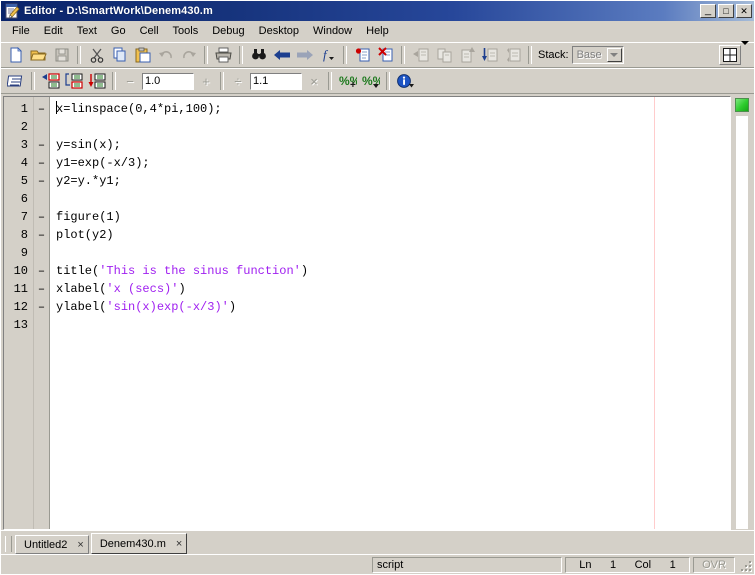 This screenshot has height=575, width=755. What do you see at coordinates (390, 271) in the screenshot?
I see `code-line: title('This is the sinus function')` at bounding box center [390, 271].